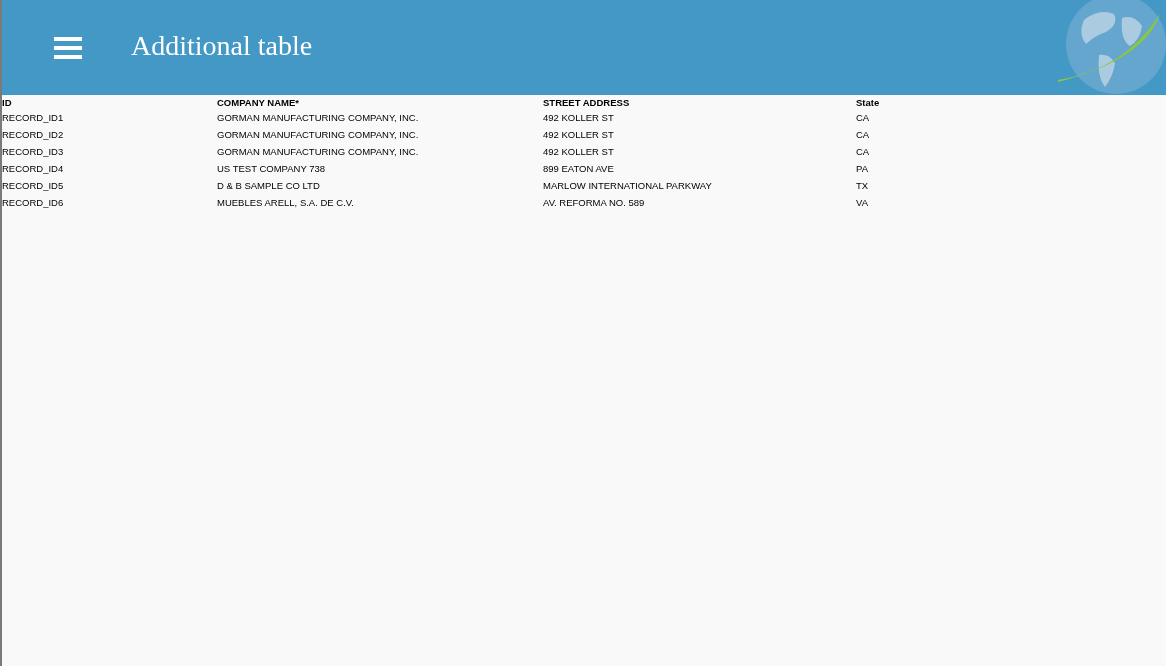  I want to click on table-cell: D & B SAMPLE CO LTD, so click(268, 185).